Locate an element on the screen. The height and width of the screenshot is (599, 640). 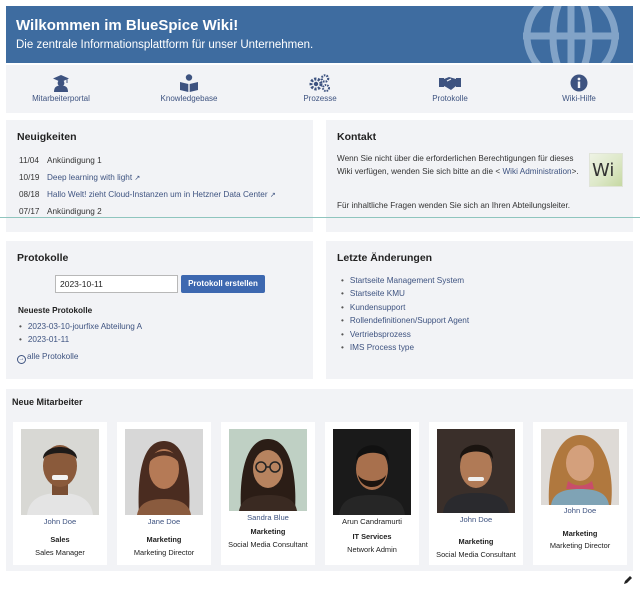
protocol-link: 2023-03-10-jourfixe Abteilung A is located at coordinates (80, 326).